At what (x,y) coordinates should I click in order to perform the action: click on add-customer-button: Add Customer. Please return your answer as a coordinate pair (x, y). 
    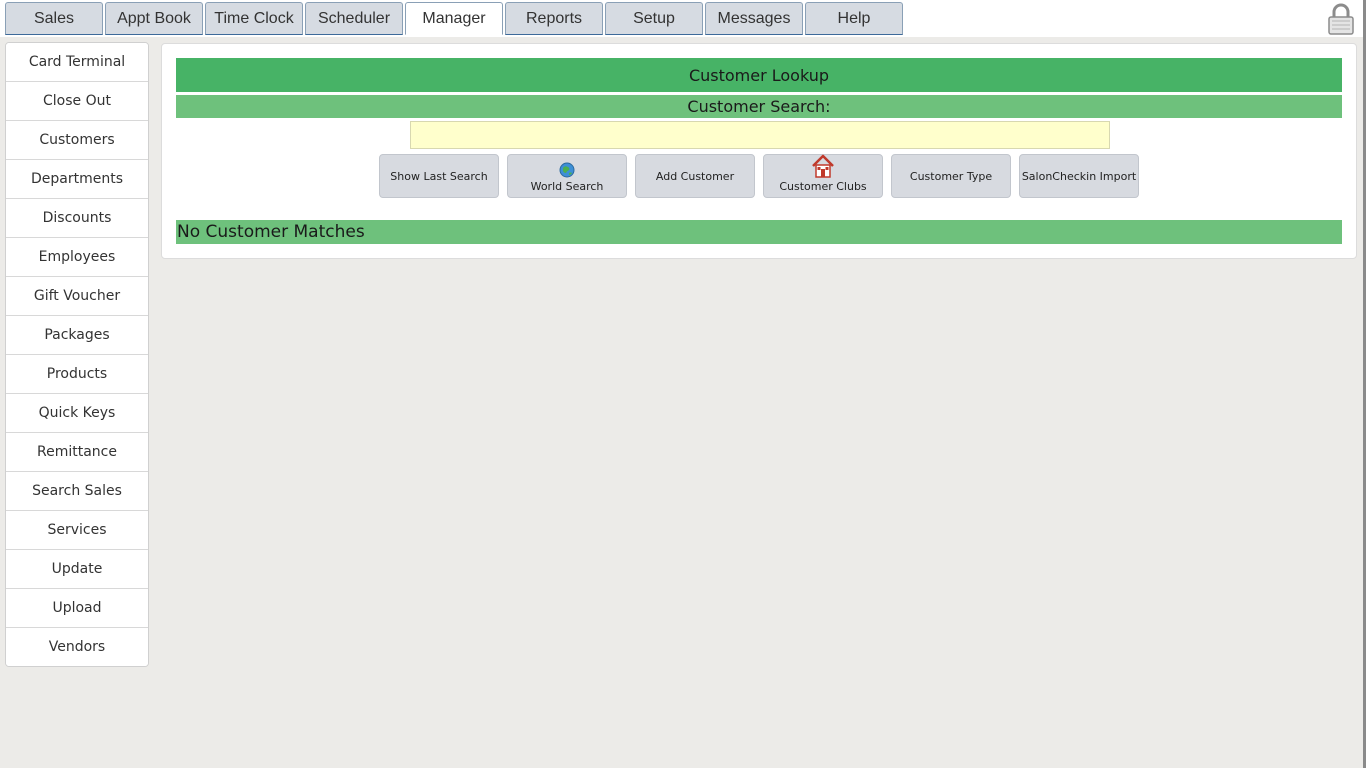
    Looking at the image, I should click on (695, 176).